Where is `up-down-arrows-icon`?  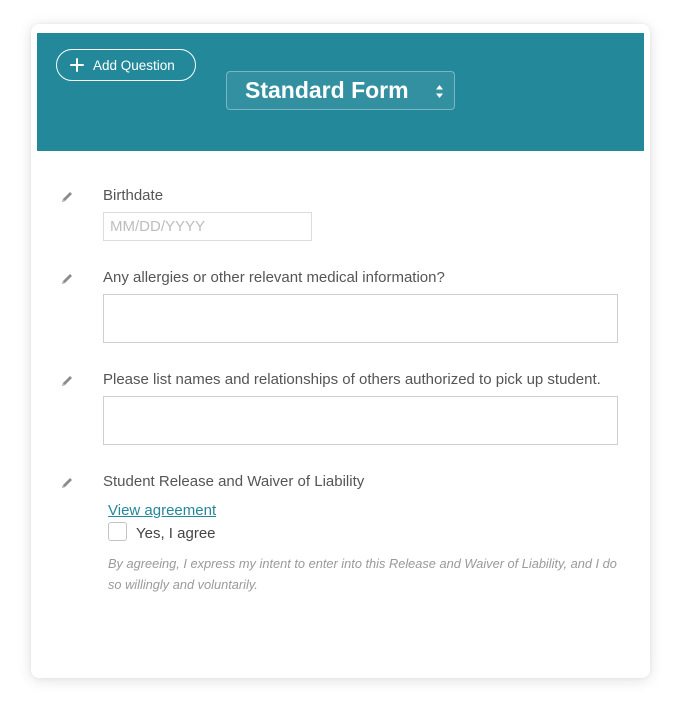 up-down-arrows-icon is located at coordinates (439, 91).